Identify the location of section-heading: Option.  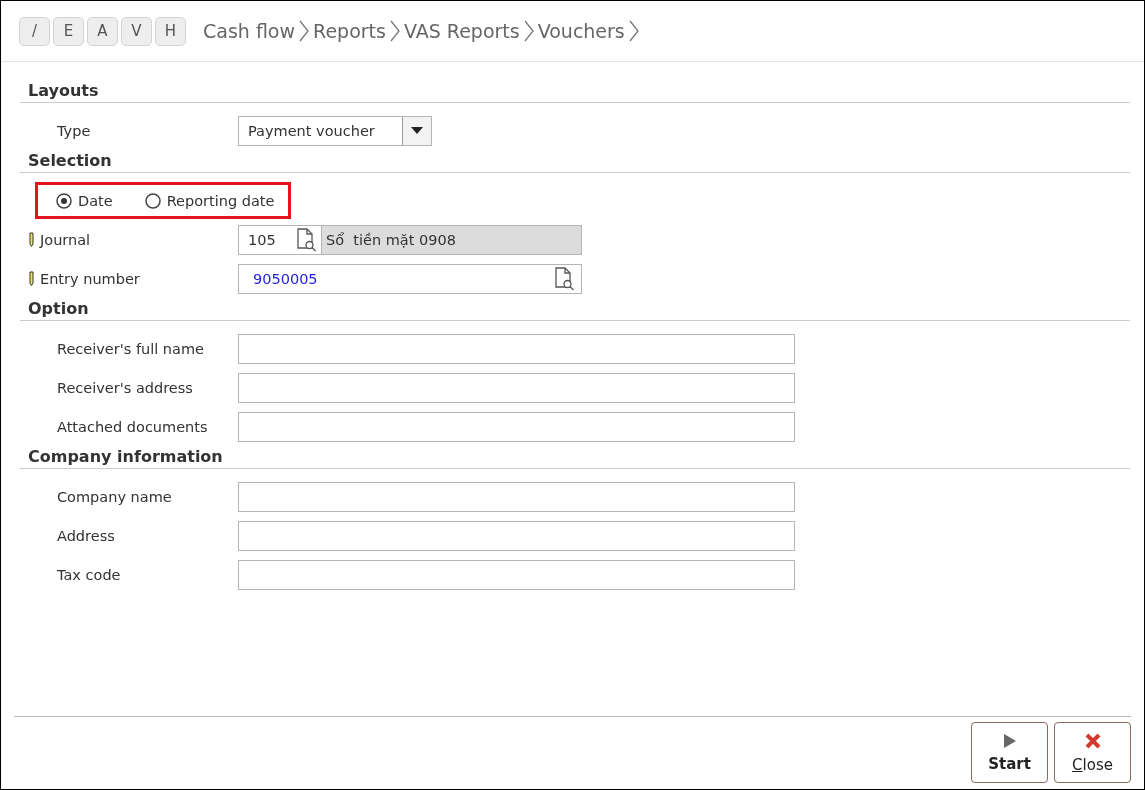
(58, 309).